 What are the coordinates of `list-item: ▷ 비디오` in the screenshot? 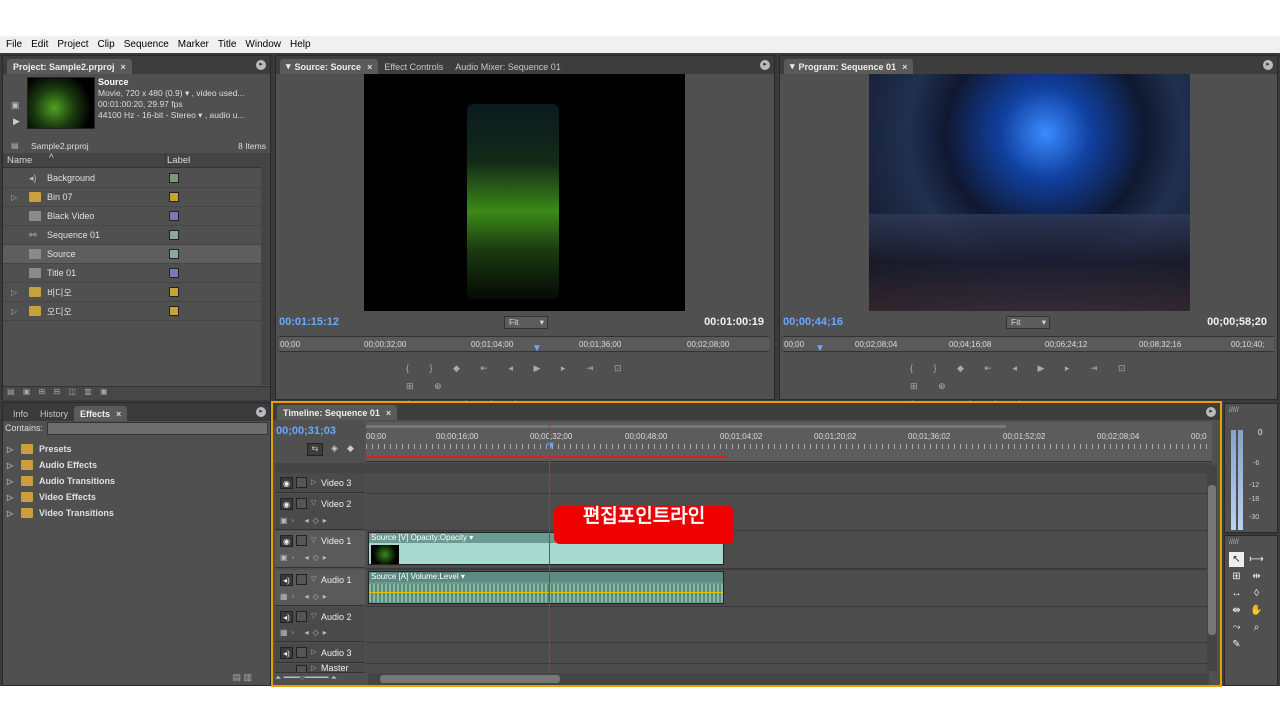 It's located at (132, 292).